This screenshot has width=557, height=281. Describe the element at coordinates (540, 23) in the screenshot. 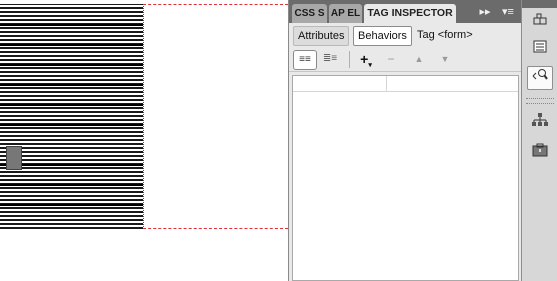

I see `insert-icon` at that location.